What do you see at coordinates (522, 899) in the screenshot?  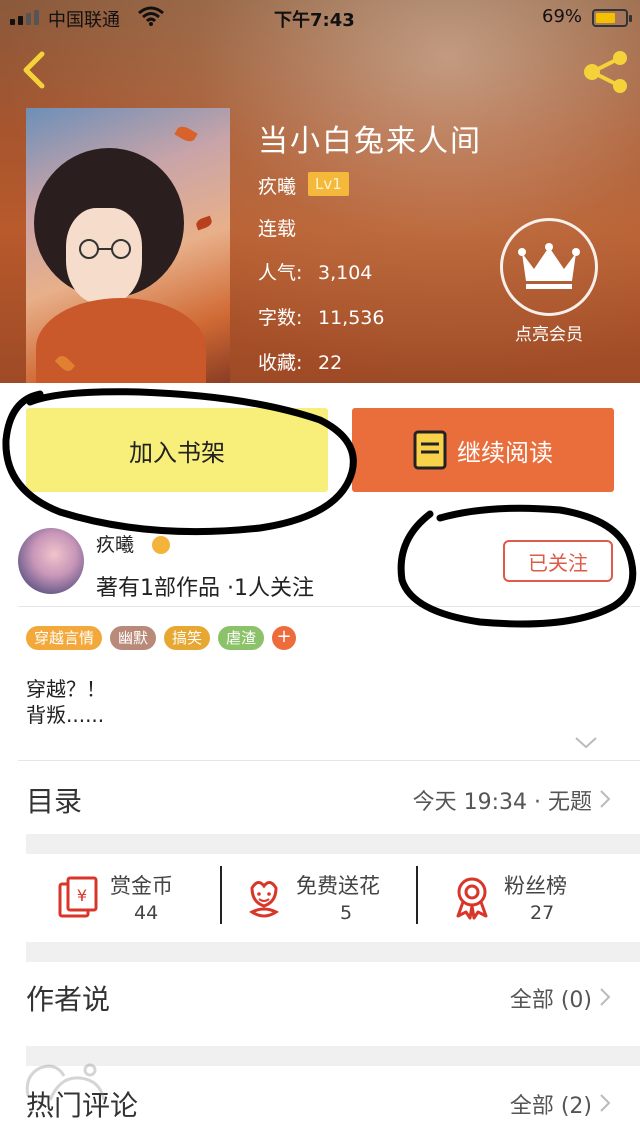 I see `fan-ranking-button: 粉丝榜 27` at bounding box center [522, 899].